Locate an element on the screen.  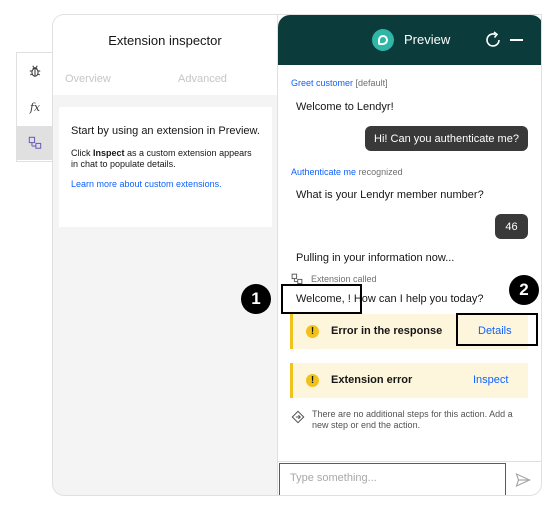
preview-title: Preview is located at coordinates (427, 39).